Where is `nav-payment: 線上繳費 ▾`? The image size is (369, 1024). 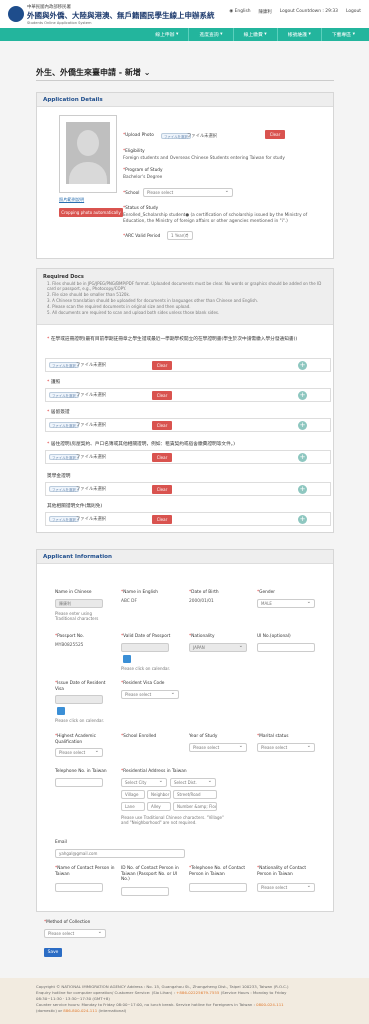
nav-payment: 線上繳費 ▾ is located at coordinates (254, 34).